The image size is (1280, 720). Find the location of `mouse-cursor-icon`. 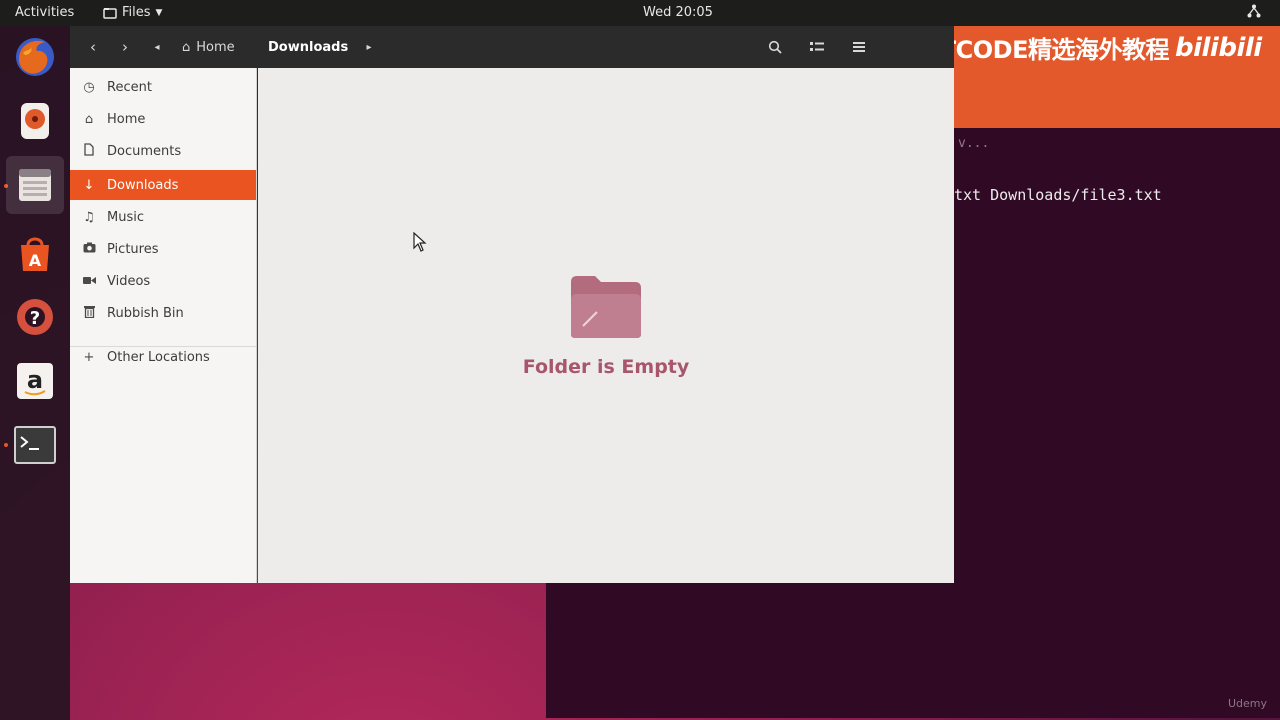

mouse-cursor-icon is located at coordinates (420, 243).